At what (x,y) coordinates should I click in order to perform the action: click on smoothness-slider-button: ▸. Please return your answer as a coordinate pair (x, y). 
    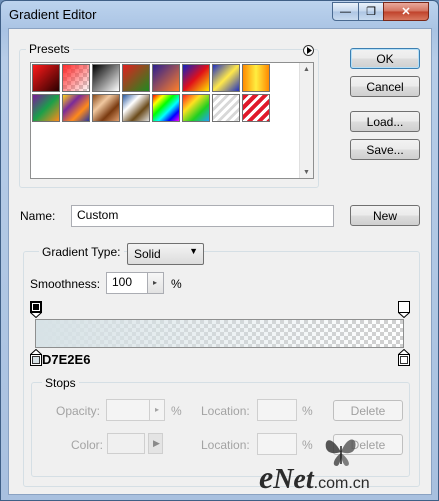
    Looking at the image, I should click on (155, 283).